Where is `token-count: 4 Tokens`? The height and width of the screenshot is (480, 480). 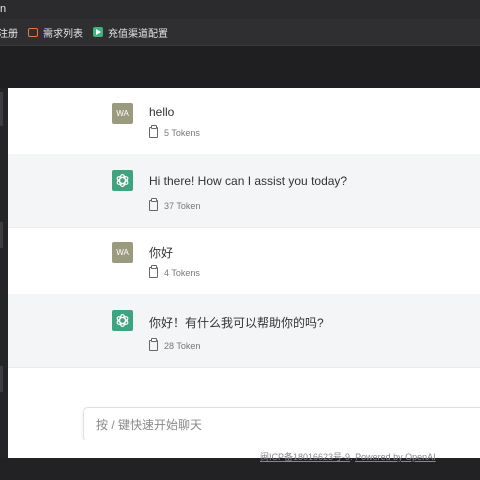 token-count: 4 Tokens is located at coordinates (174, 271).